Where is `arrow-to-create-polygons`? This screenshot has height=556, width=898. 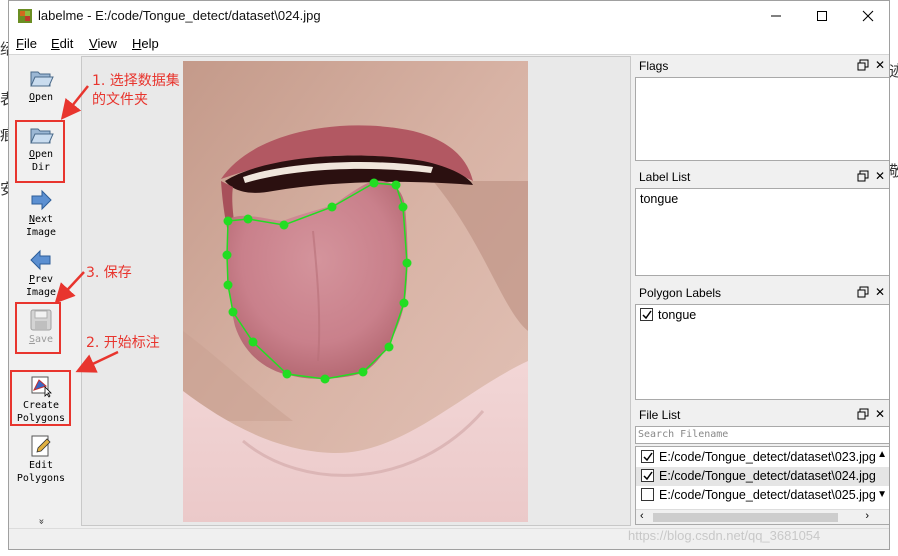 arrow-to-create-polygons is located at coordinates (97, 361).